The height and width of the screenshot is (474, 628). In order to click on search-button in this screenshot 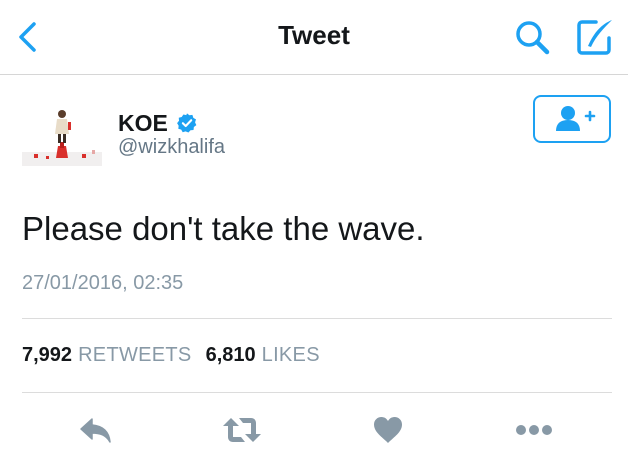, I will do `click(533, 38)`.